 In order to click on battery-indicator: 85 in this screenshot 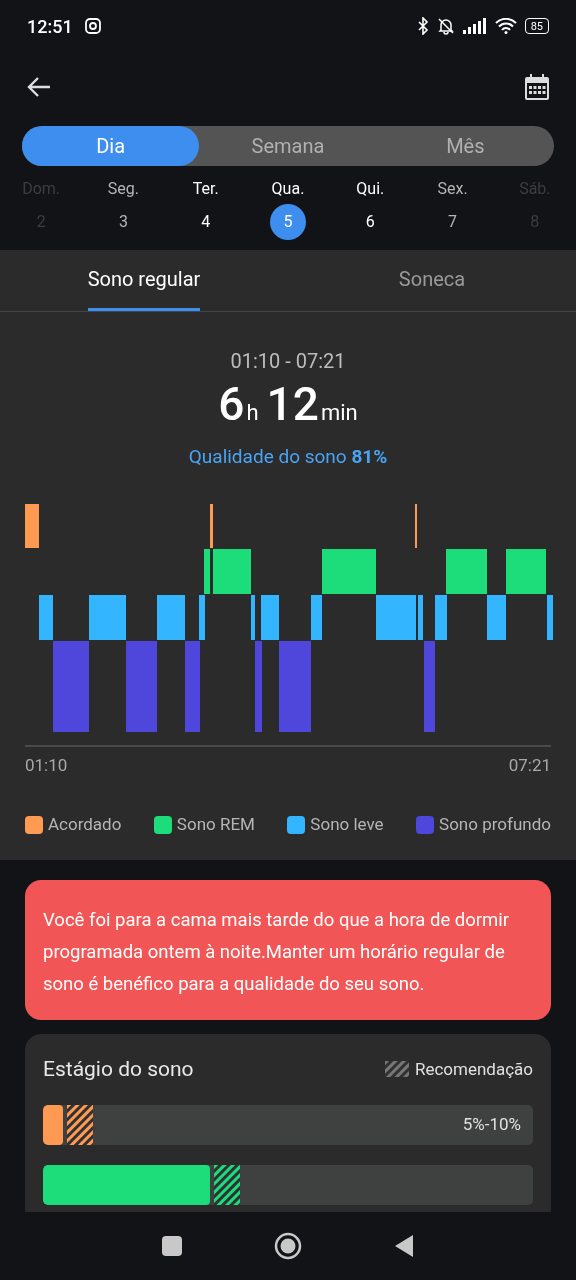, I will do `click(536, 26)`.